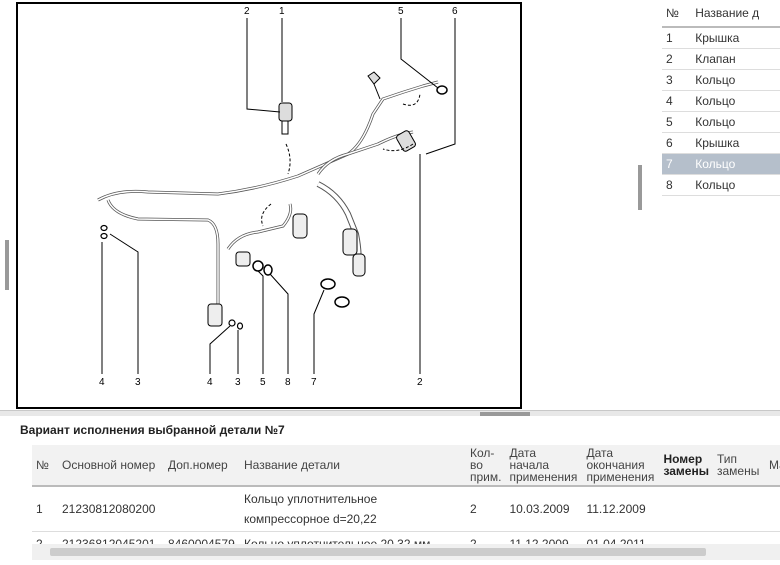 This screenshot has height=565, width=780. Describe the element at coordinates (621, 466) in the screenshot. I see `col-header-date-end: Дата окончания применения` at that location.